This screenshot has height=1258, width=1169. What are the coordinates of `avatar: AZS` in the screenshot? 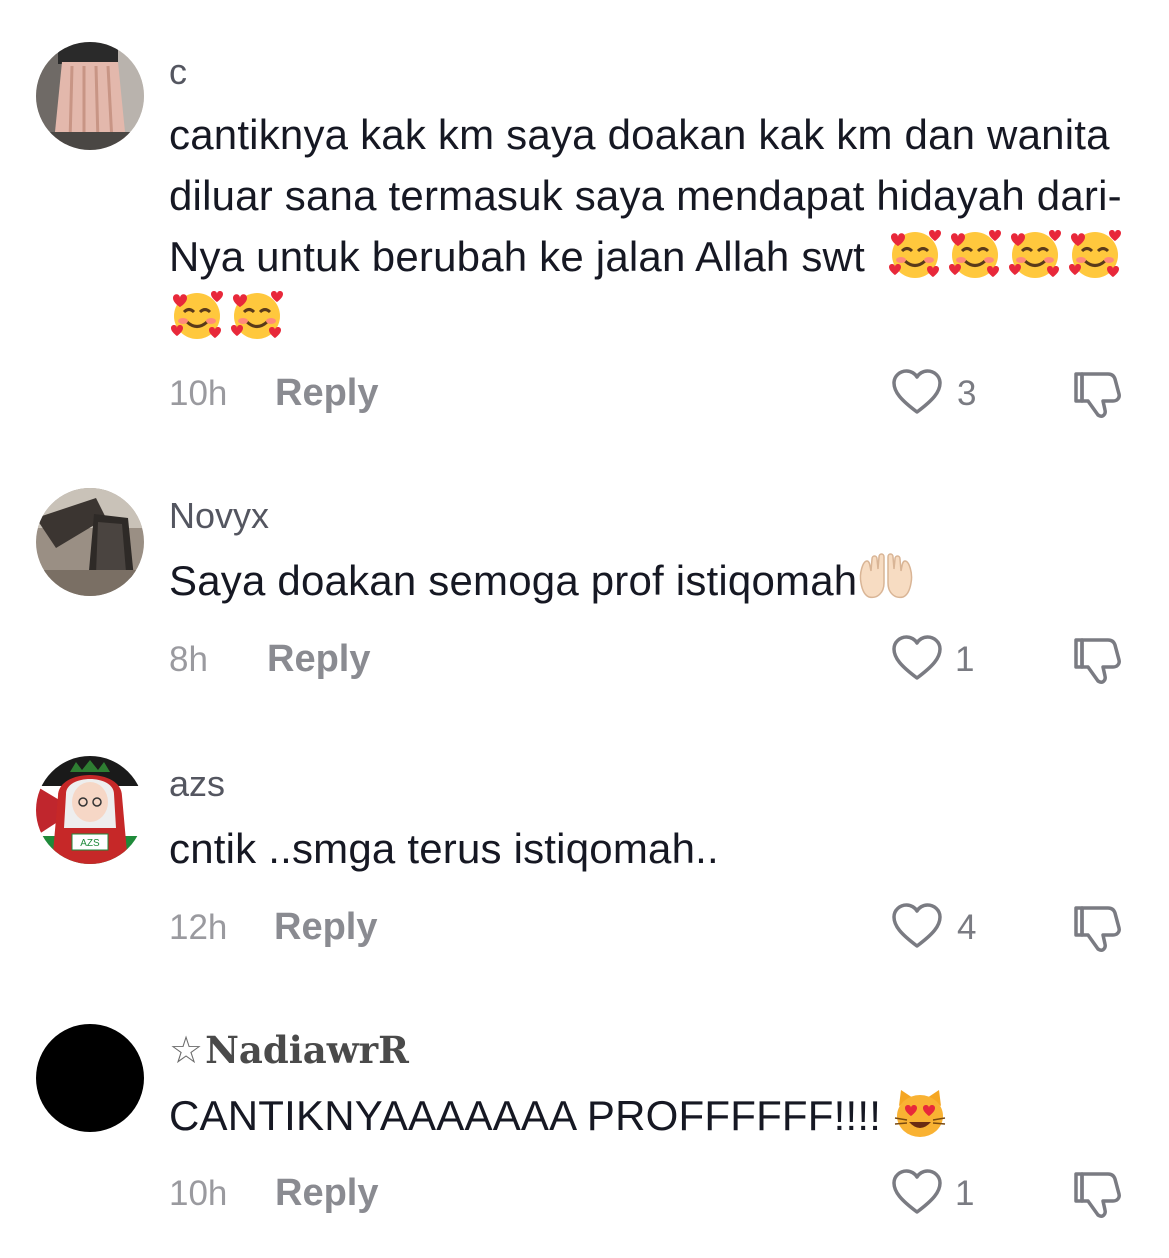 It's located at (90, 810).